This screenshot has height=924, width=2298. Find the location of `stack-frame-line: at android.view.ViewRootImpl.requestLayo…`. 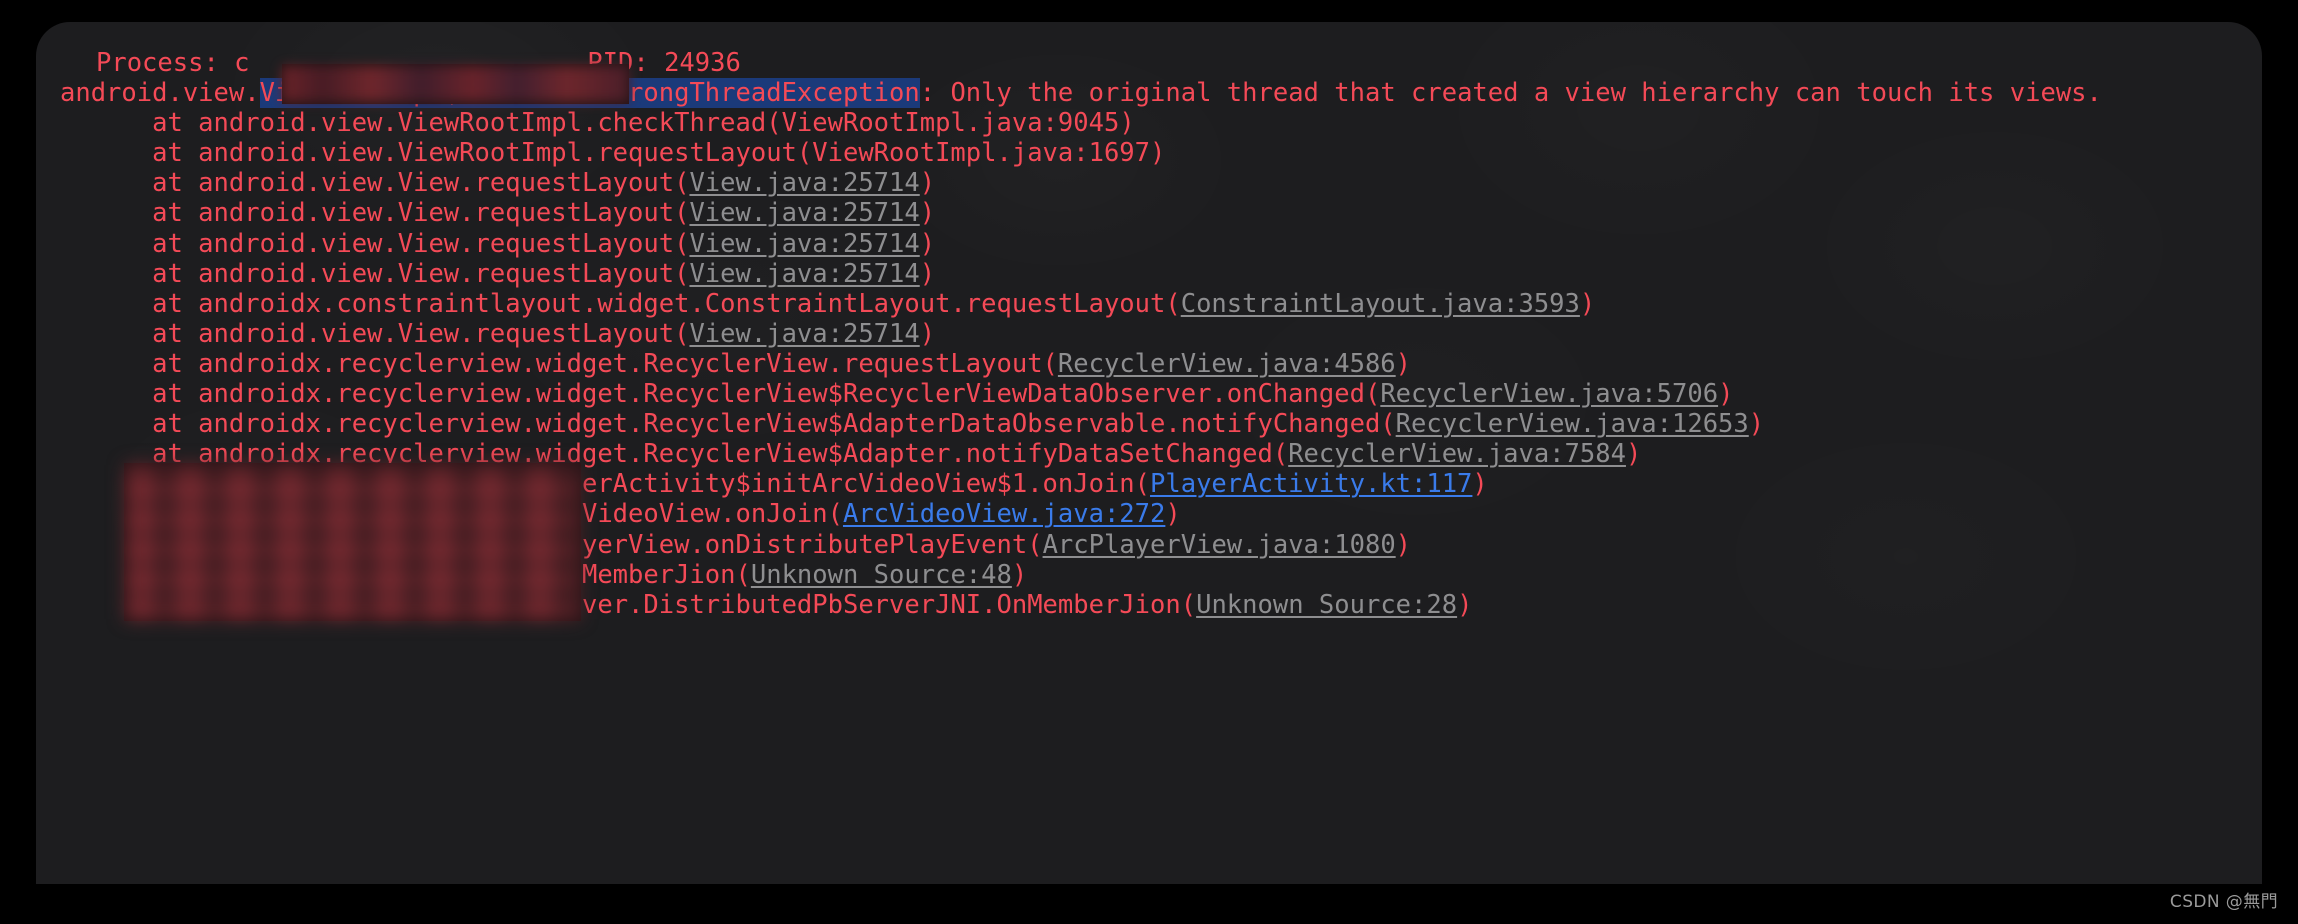

stack-frame-line: at android.view.ViewRootImpl.requestLayo… is located at coordinates (1149, 153).